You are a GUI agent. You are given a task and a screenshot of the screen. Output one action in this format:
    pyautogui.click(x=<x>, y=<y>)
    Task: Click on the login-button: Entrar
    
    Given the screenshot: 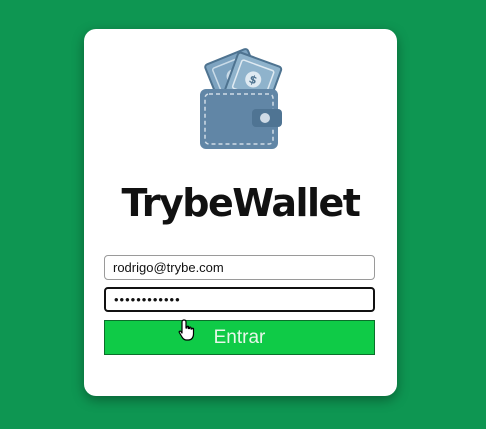 What is the action you would take?
    pyautogui.click(x=239, y=337)
    